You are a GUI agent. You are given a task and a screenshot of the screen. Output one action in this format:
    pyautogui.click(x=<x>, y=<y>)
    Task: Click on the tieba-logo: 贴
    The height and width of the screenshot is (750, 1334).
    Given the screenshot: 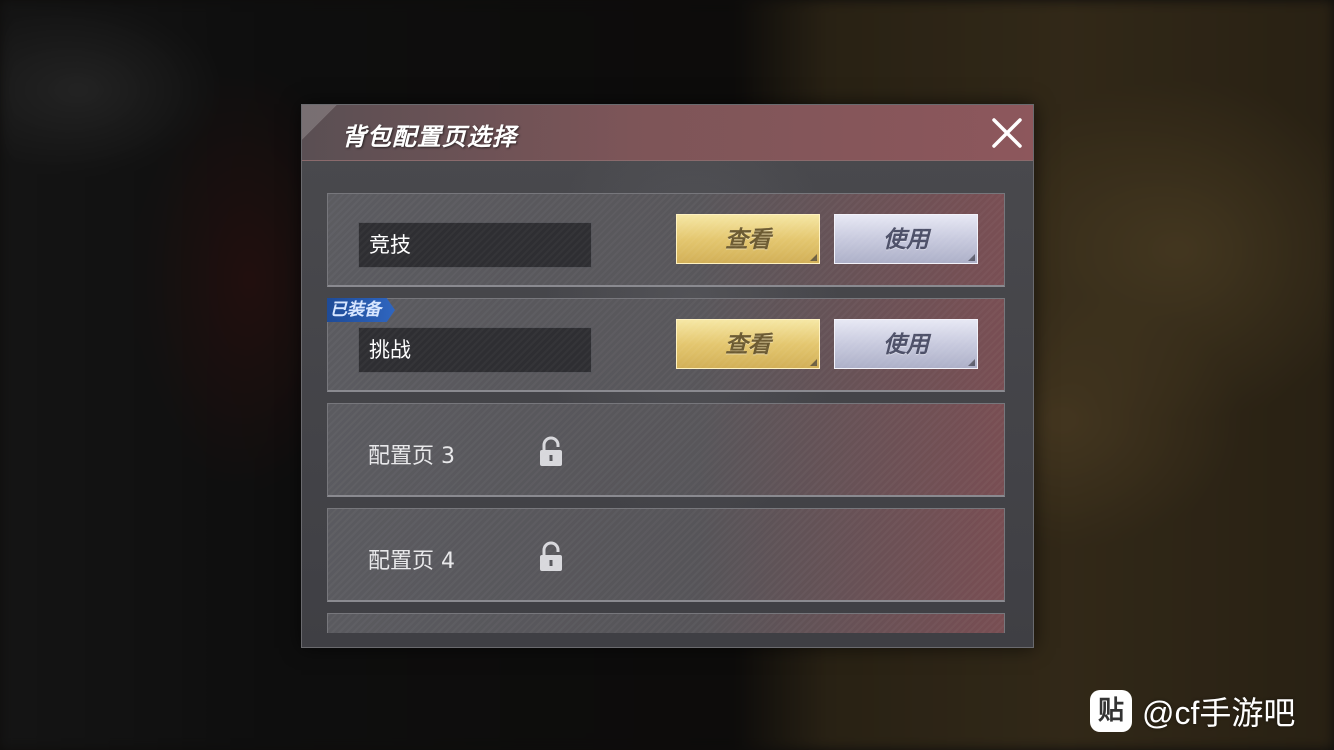 What is the action you would take?
    pyautogui.click(x=1111, y=711)
    